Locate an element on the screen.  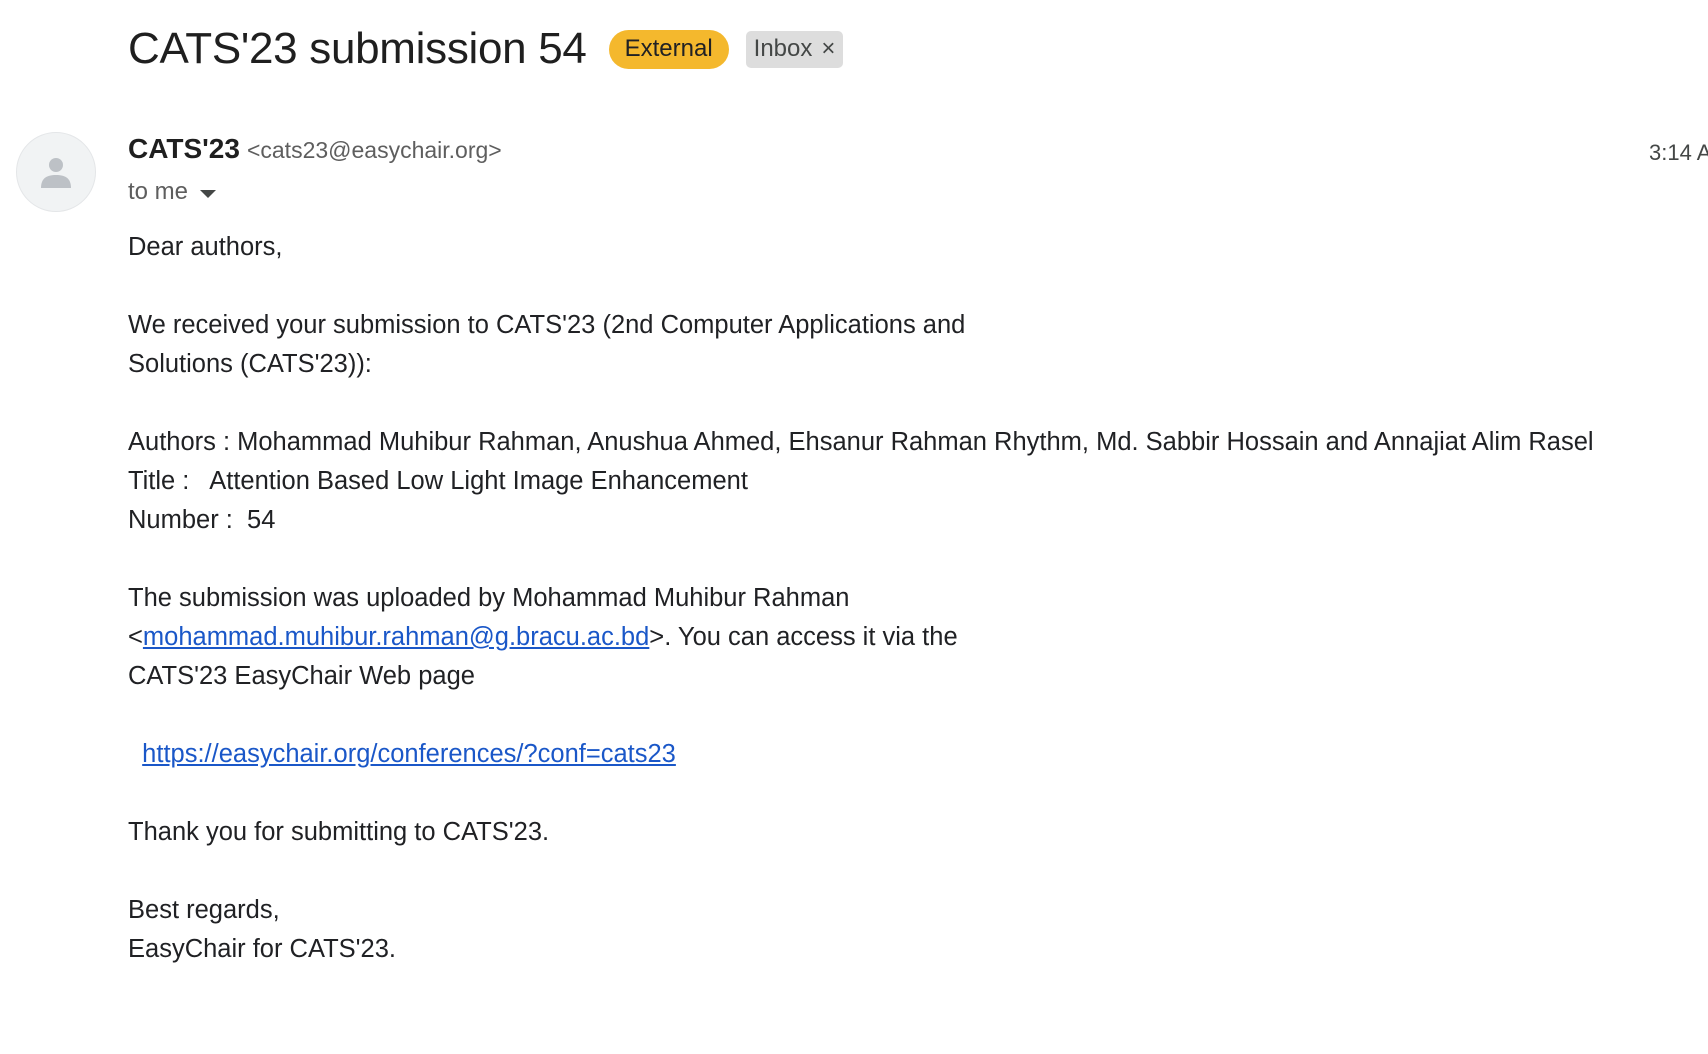
received-line-2: Solutions (CATS'23)): is located at coordinates (250, 364).